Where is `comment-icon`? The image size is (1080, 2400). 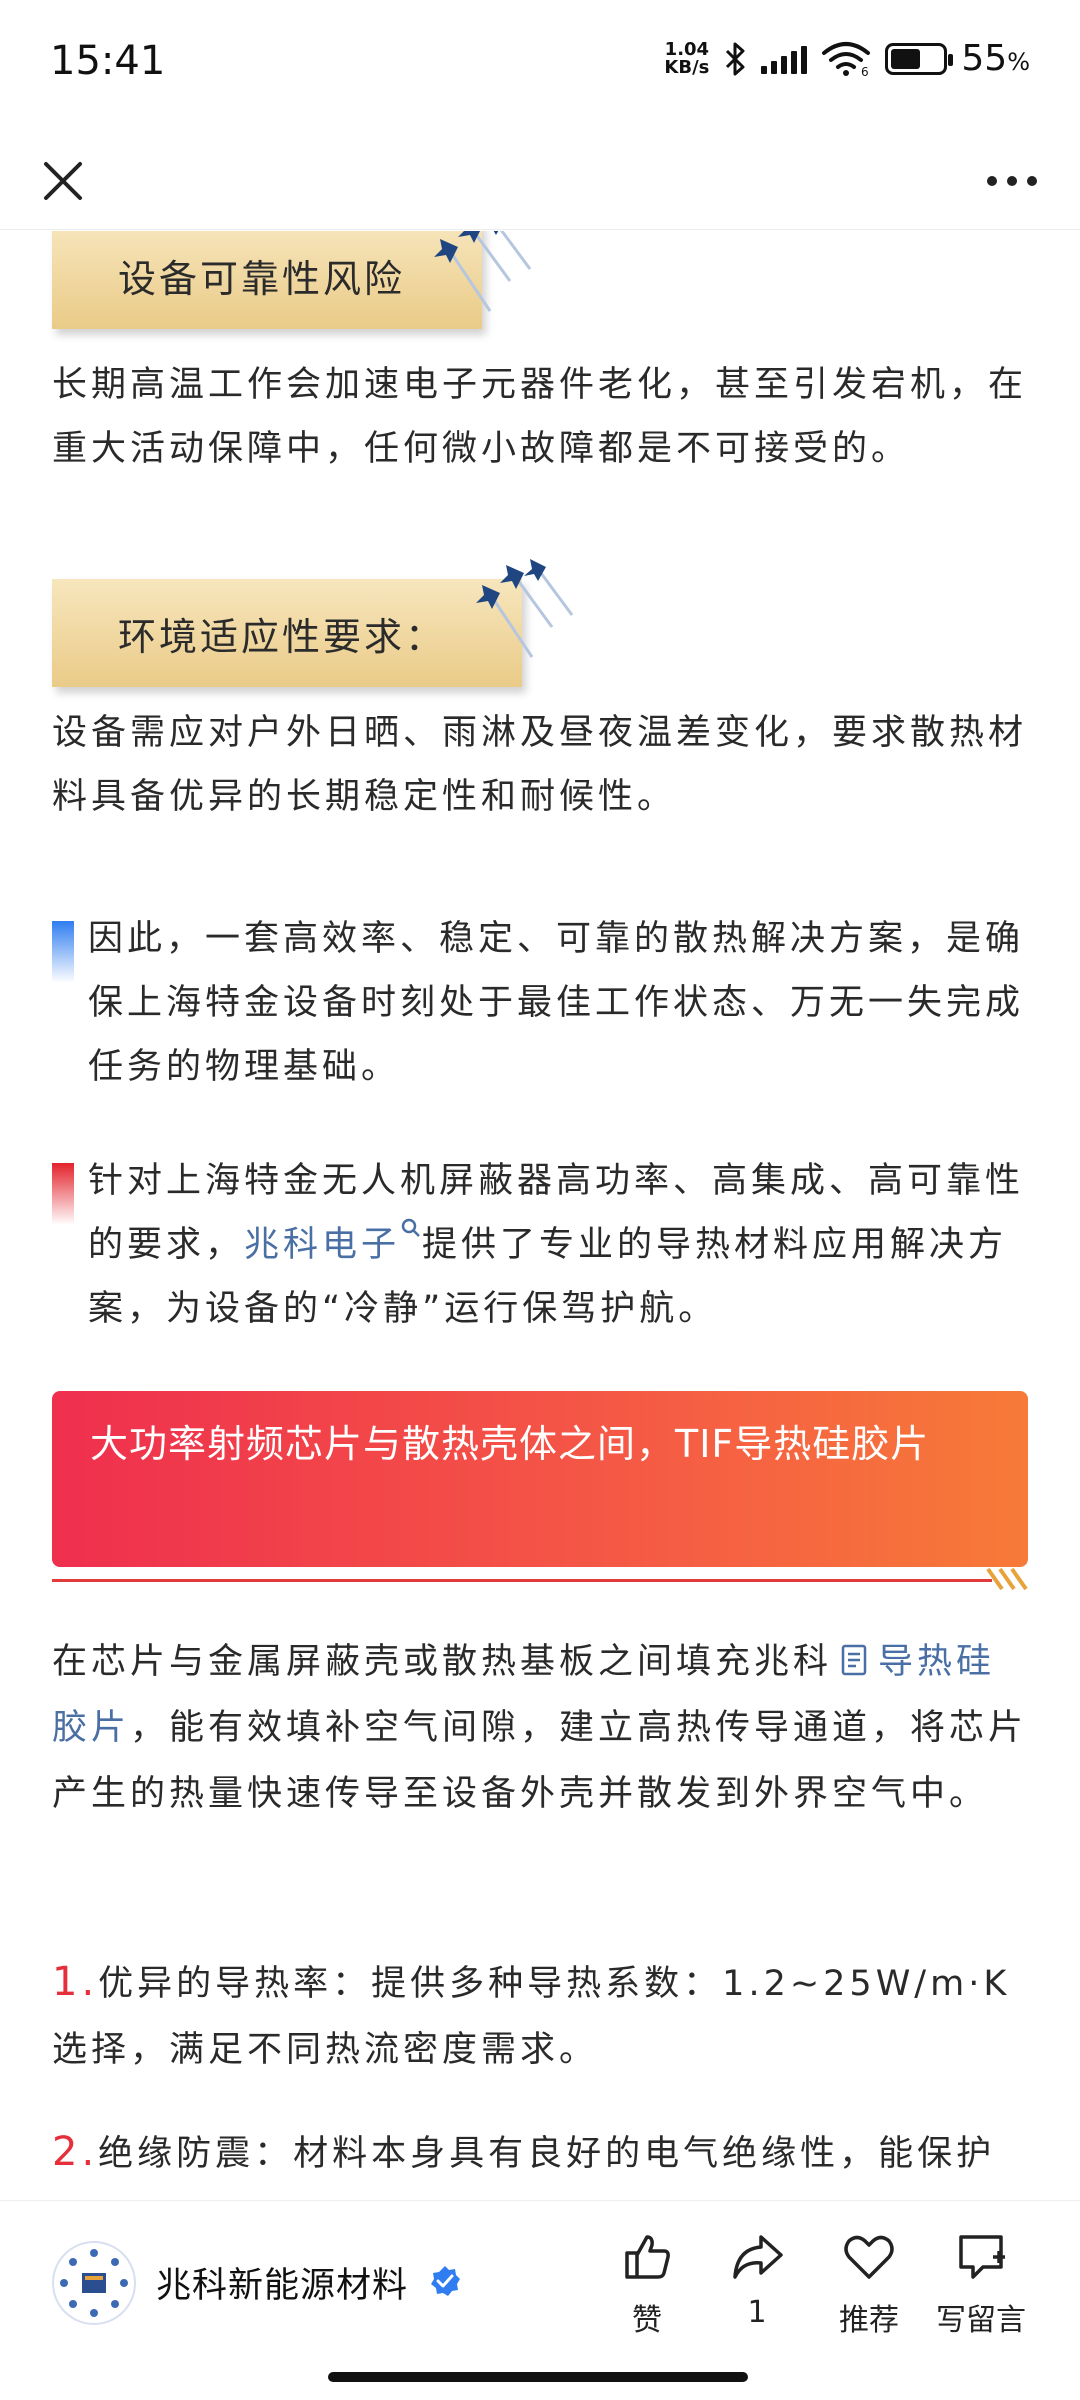 comment-icon is located at coordinates (982, 2257).